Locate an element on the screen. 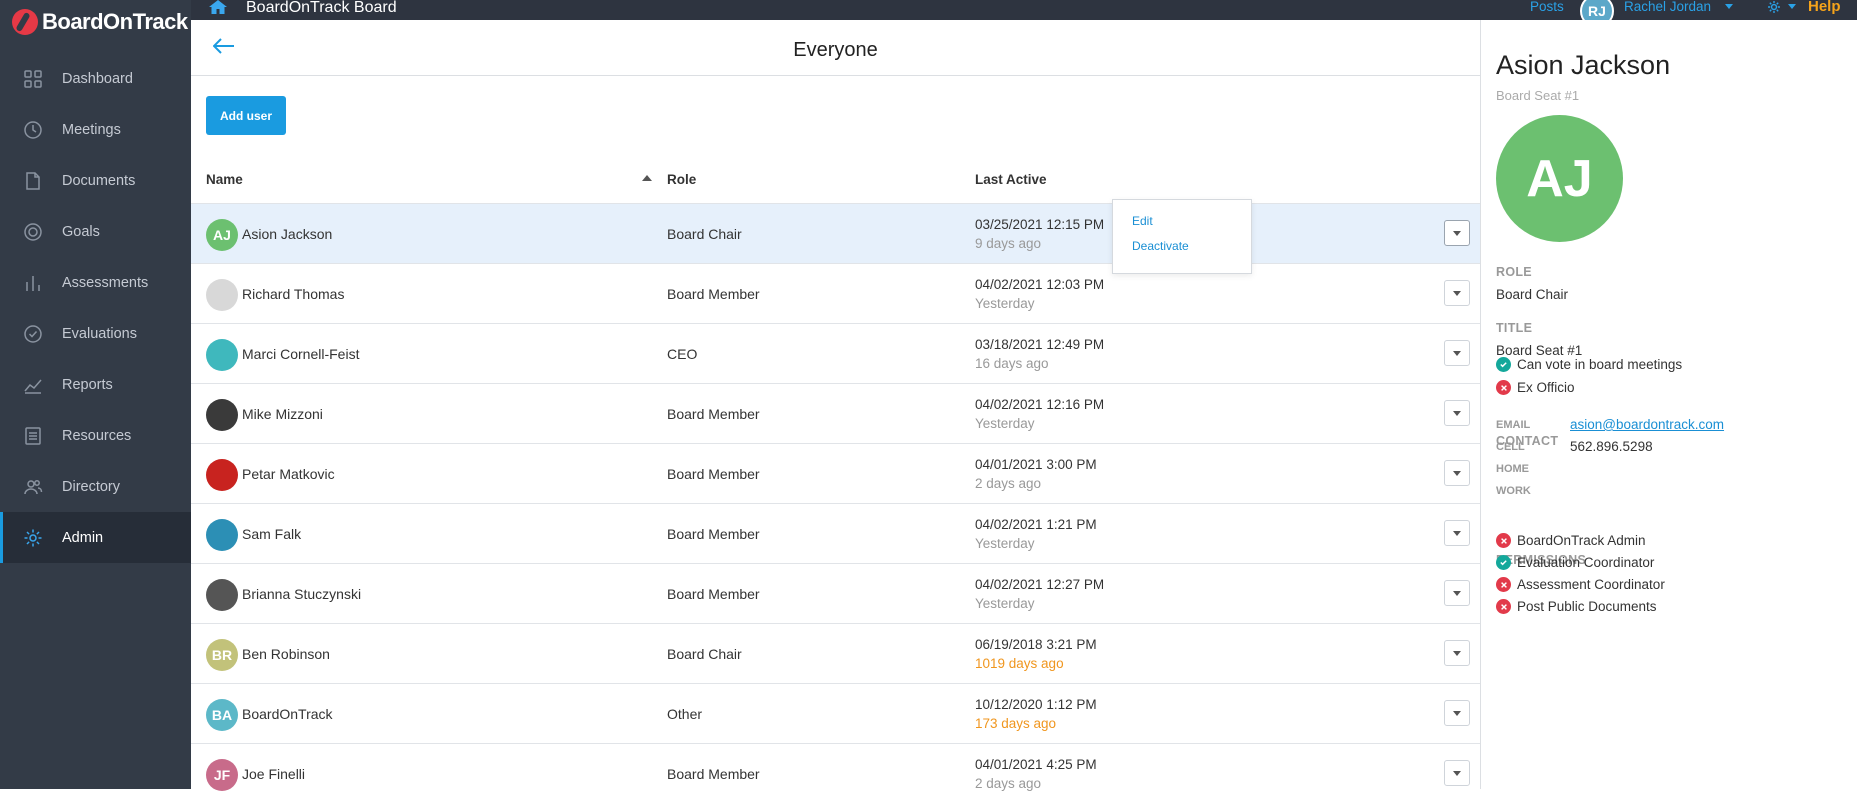  last-active-ago: 1019 days ago is located at coordinates (1019, 663).